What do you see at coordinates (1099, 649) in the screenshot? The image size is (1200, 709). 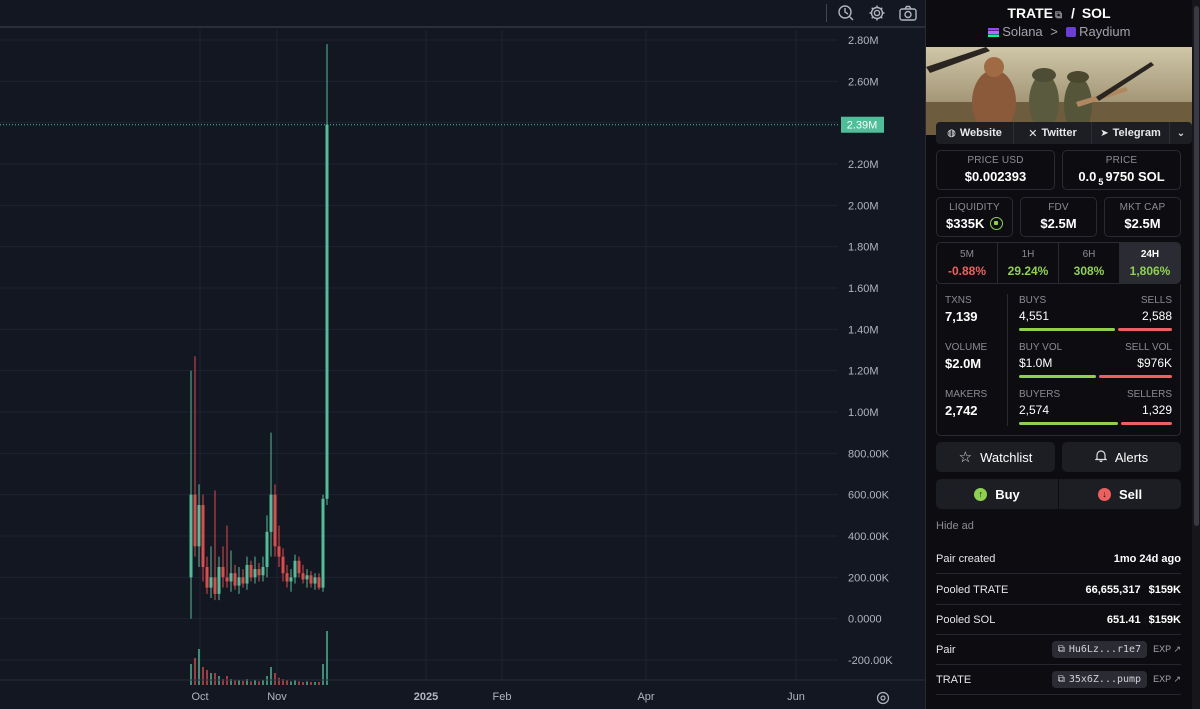 I see `pair-address-copy: ⧉ Hu6Lz...r1e7` at bounding box center [1099, 649].